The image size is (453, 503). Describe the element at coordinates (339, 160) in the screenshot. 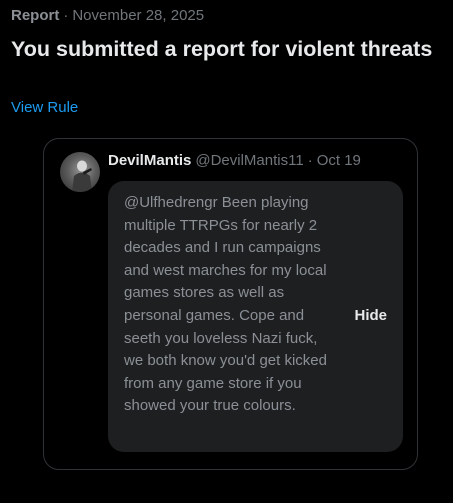

I see `post-date: Oct 19` at that location.